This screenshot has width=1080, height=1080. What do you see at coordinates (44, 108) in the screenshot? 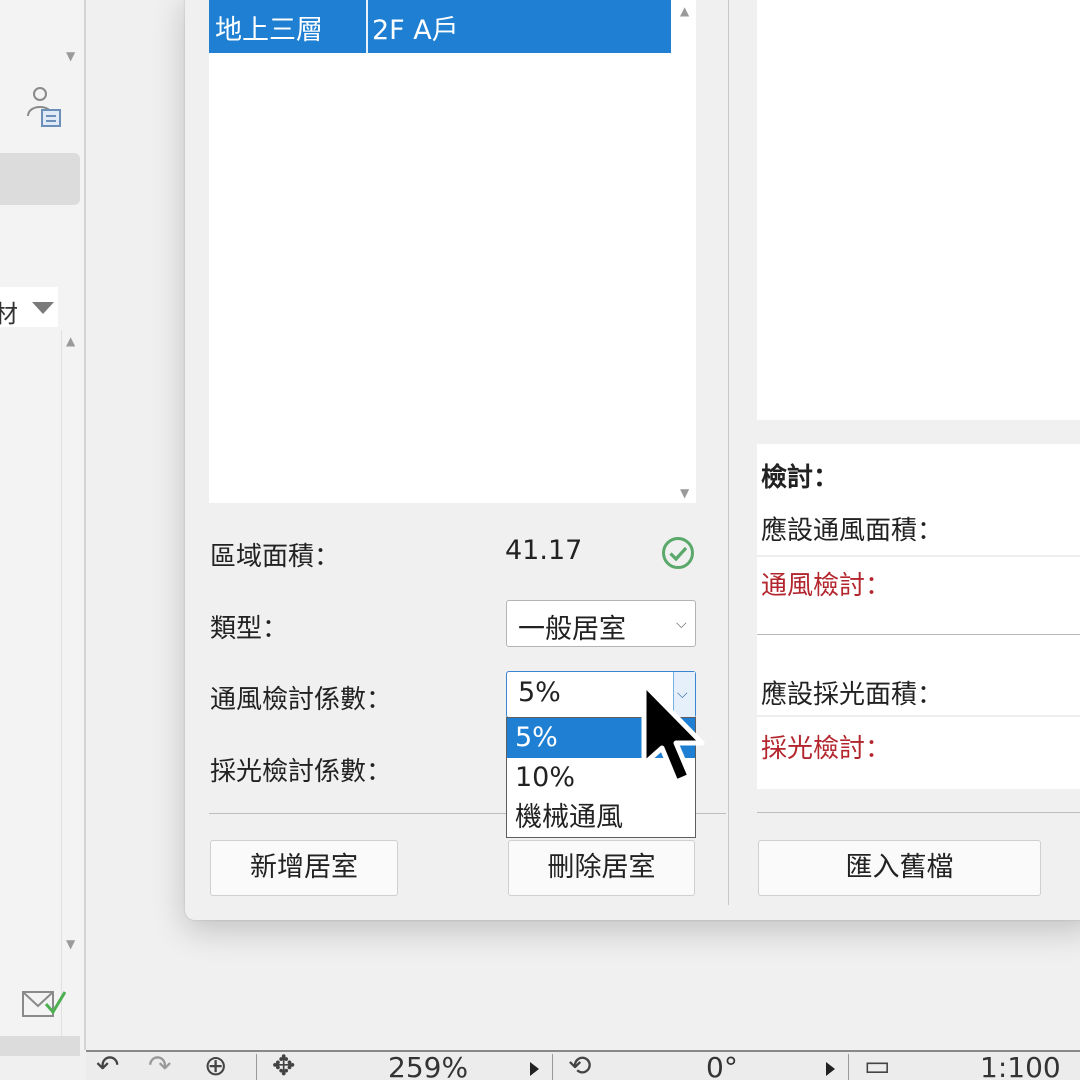
I see `user-list-icon` at bounding box center [44, 108].